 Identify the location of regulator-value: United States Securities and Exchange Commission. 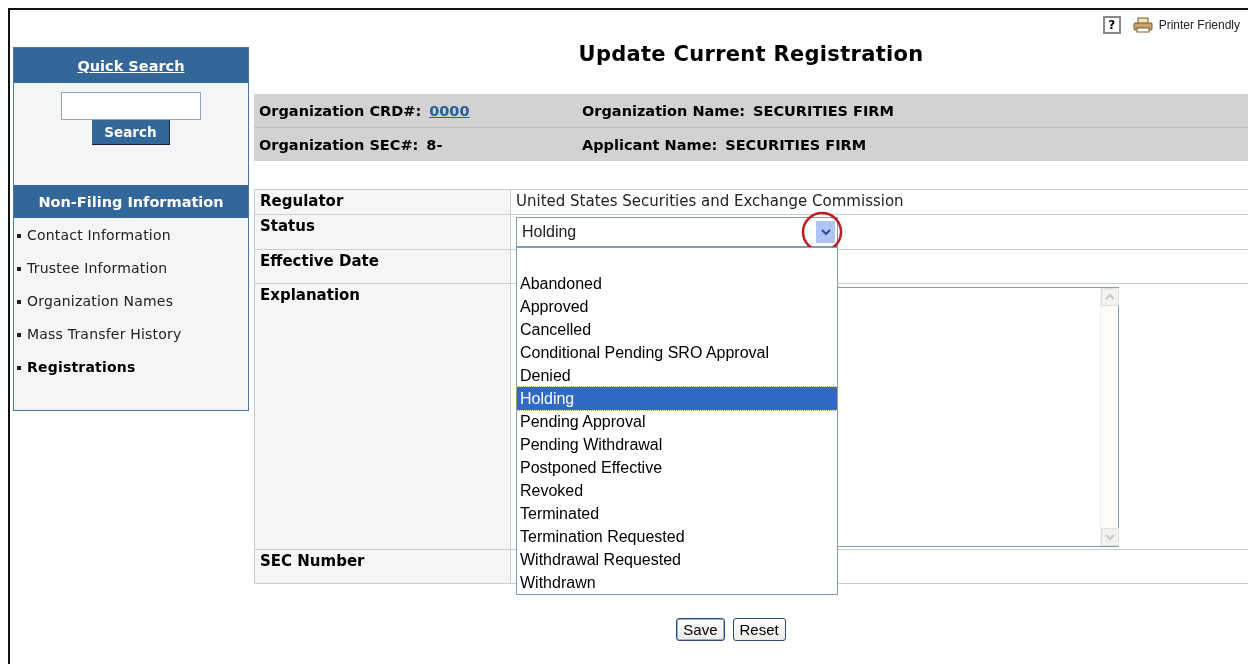
(710, 201).